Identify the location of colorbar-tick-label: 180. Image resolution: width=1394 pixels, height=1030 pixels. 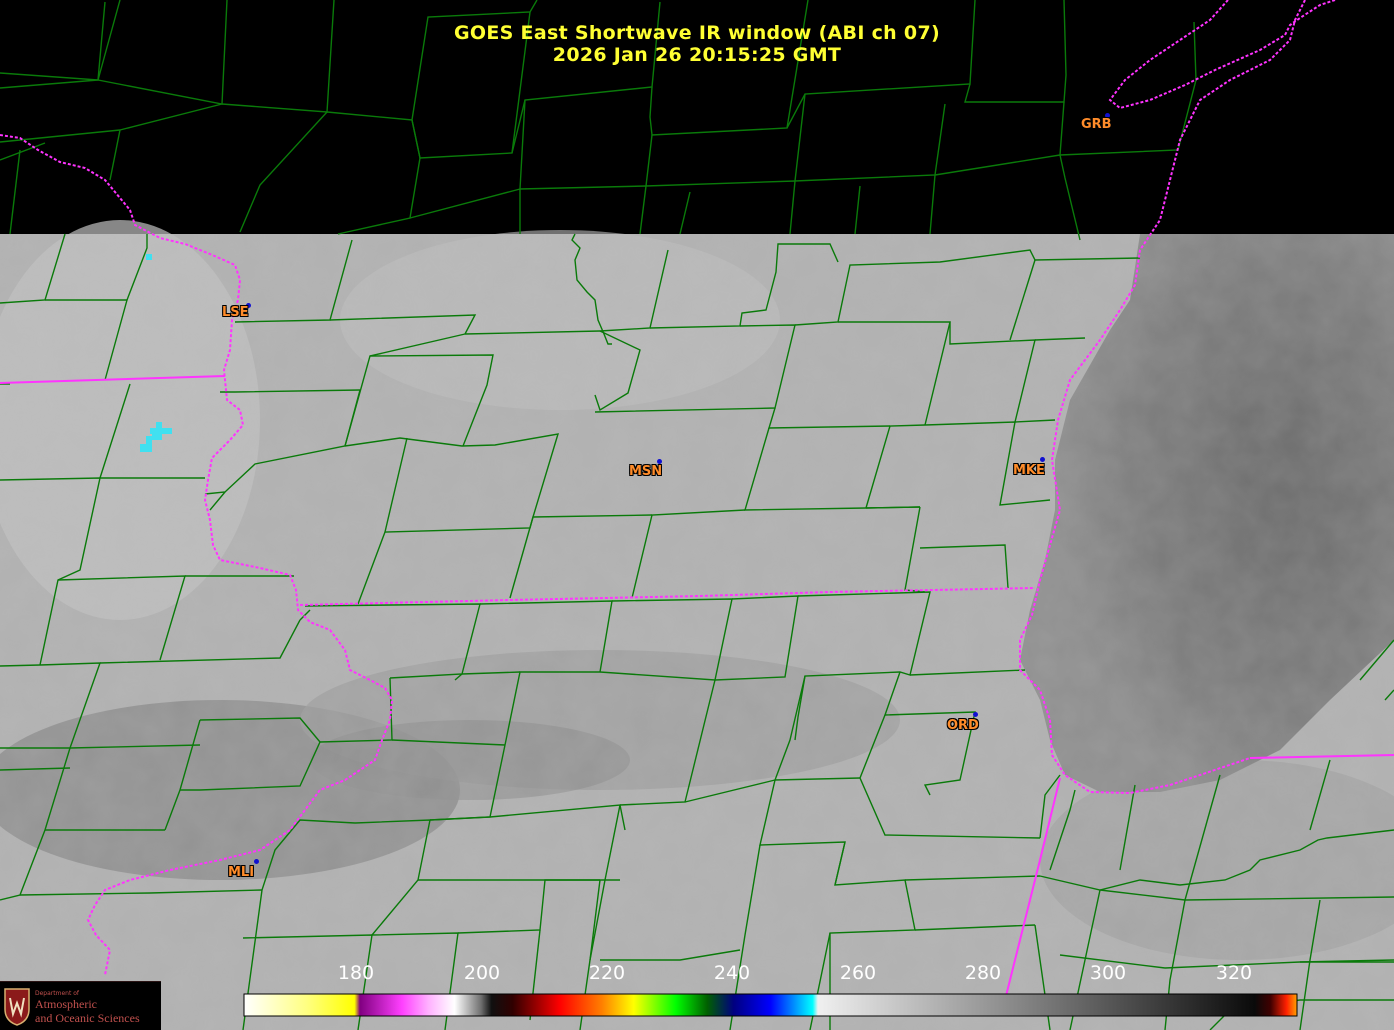
(356, 973).